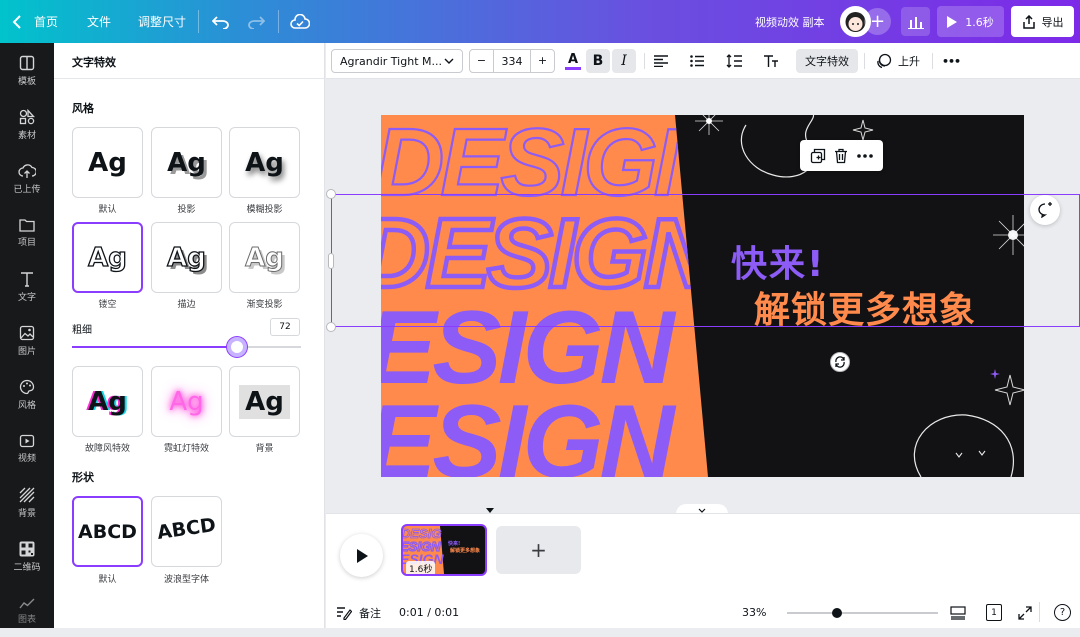  Describe the element at coordinates (1045, 210) in the screenshot. I see `add-comment-button` at that location.